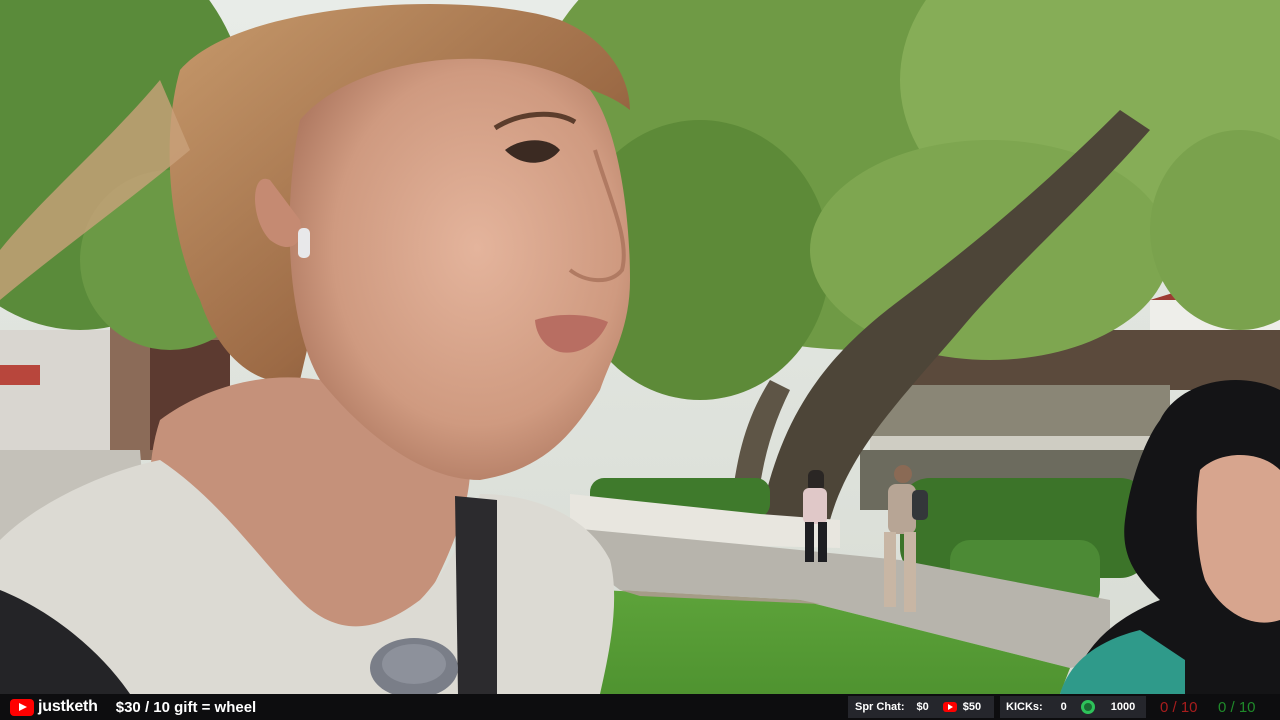  Describe the element at coordinates (972, 707) in the screenshot. I see `superchat-youtube-value: $50` at that location.